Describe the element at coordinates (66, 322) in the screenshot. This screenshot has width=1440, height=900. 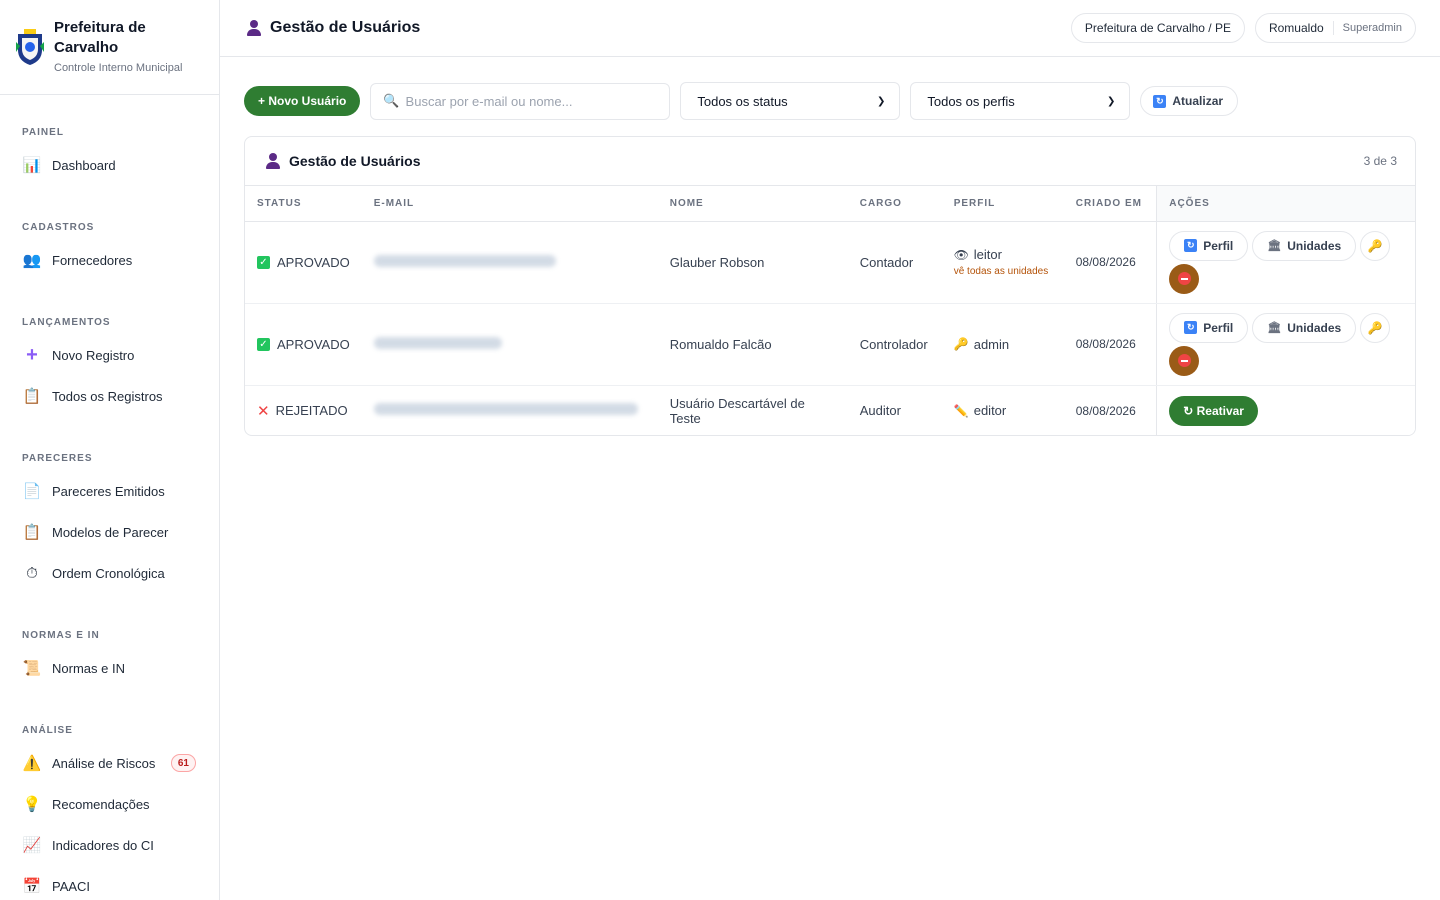
I see `nav-section-lancamentos: LANÇAMENTOS` at that location.